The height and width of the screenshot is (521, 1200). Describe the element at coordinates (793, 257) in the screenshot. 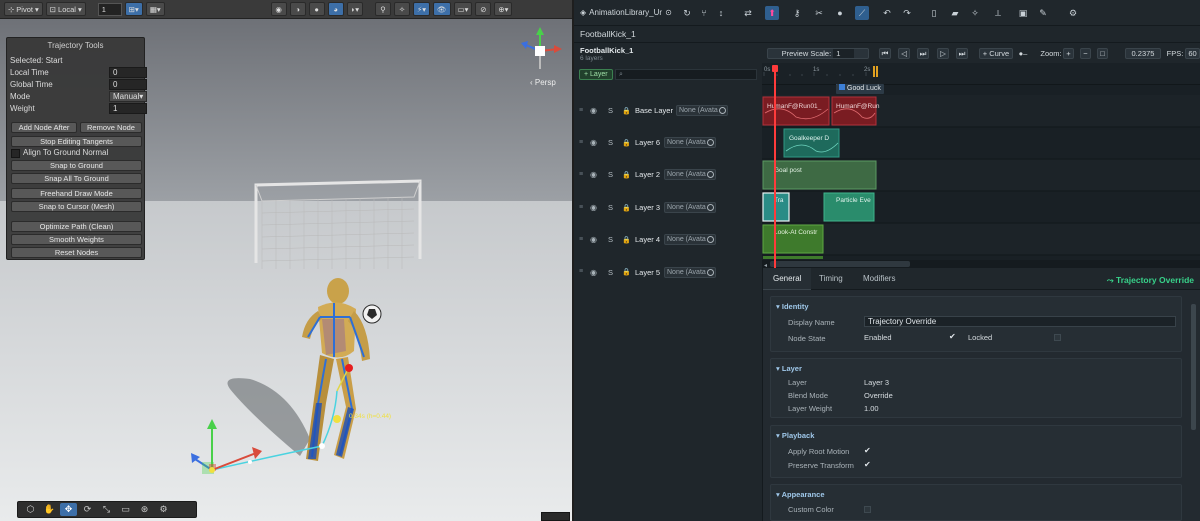

I see `clip-partial` at that location.